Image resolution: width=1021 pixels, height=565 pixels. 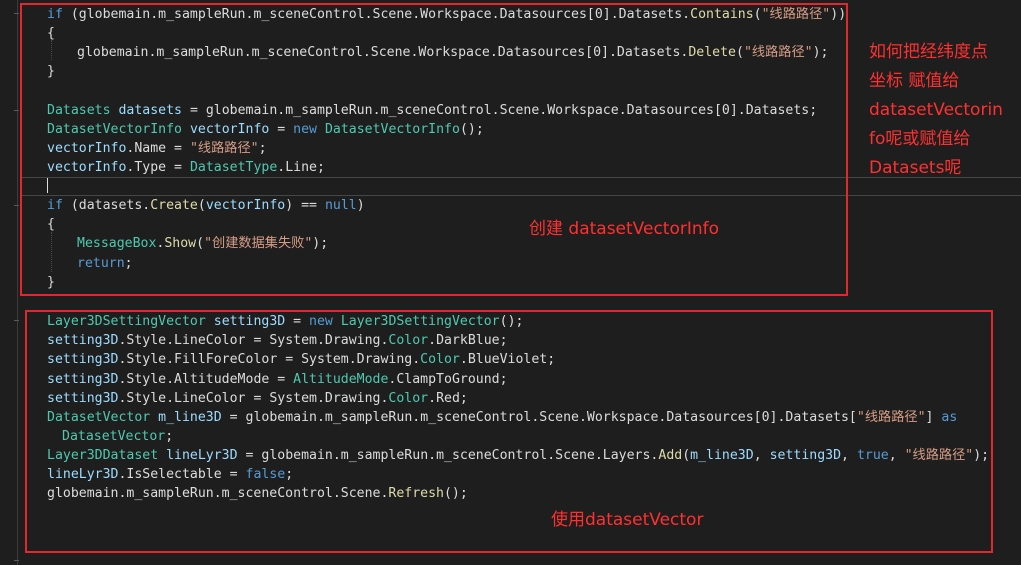 What do you see at coordinates (920, 139) in the screenshot?
I see `annotation-line: fo呢或赋值给` at bounding box center [920, 139].